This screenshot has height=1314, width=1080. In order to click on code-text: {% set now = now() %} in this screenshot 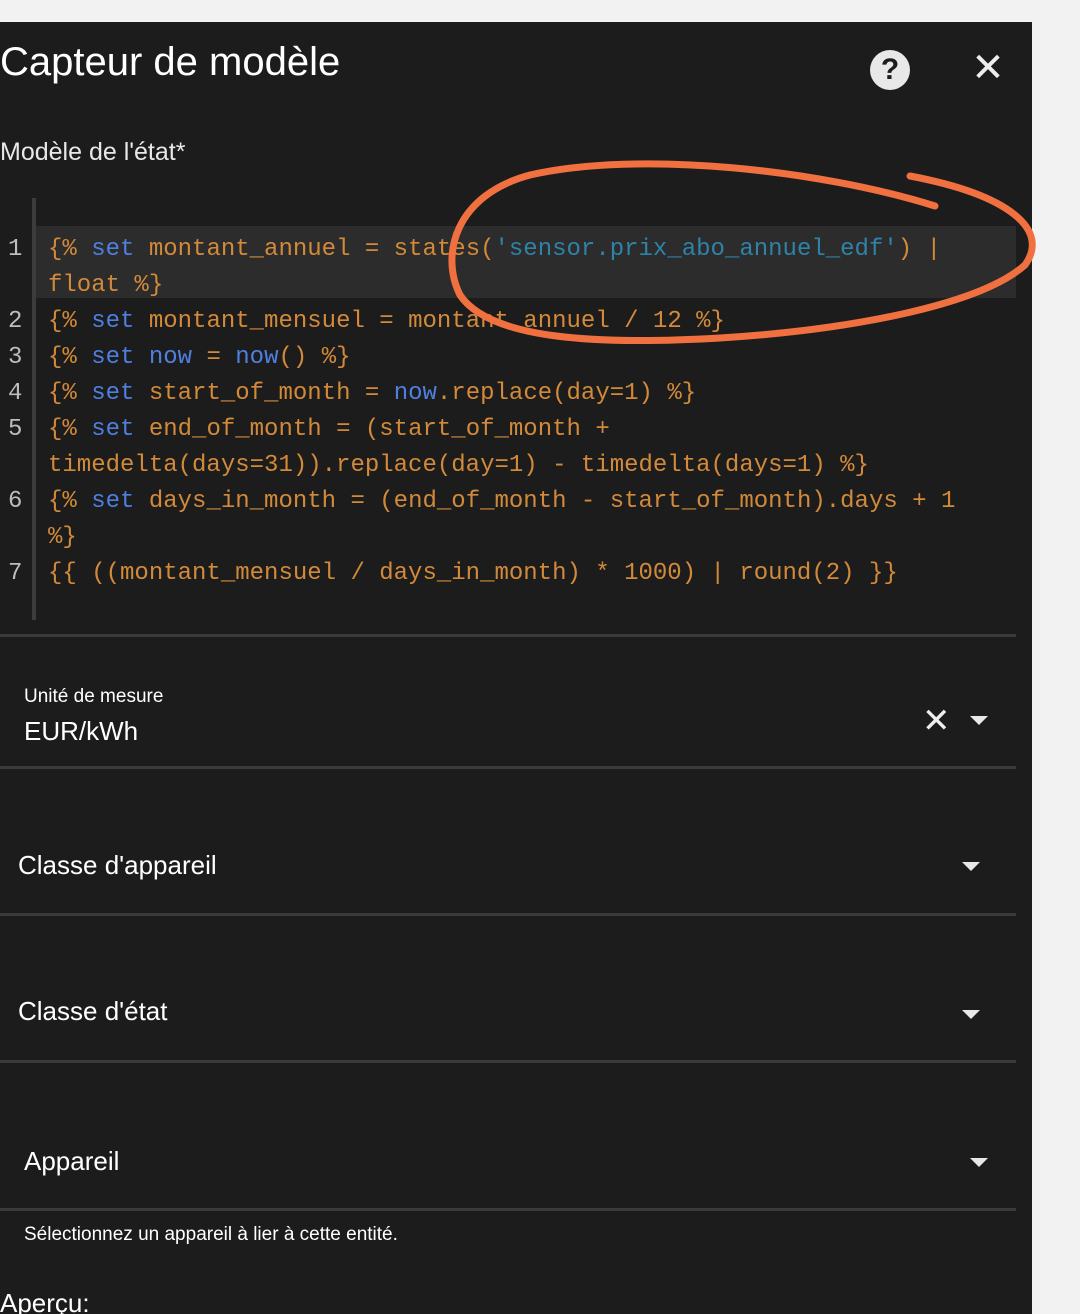, I will do `click(199, 358)`.